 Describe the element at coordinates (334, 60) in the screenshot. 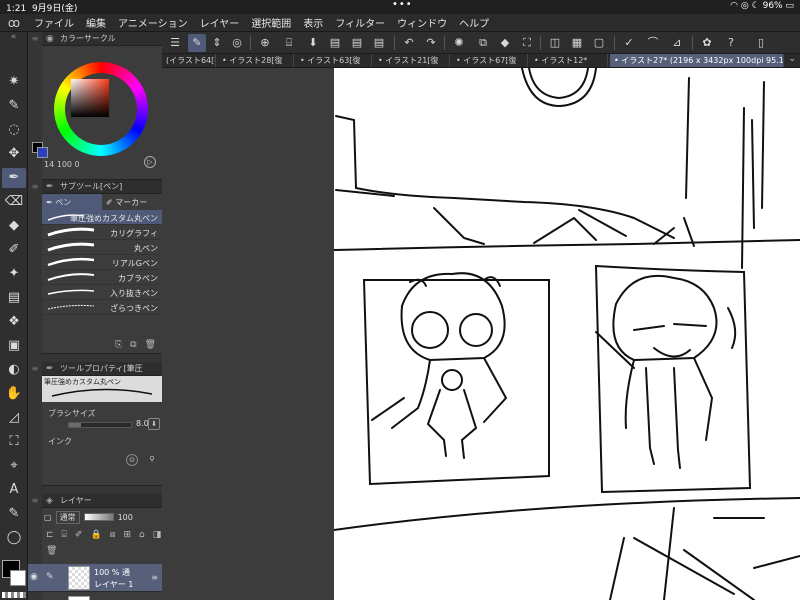

I see `doc-tab: • イラスト63[復` at that location.